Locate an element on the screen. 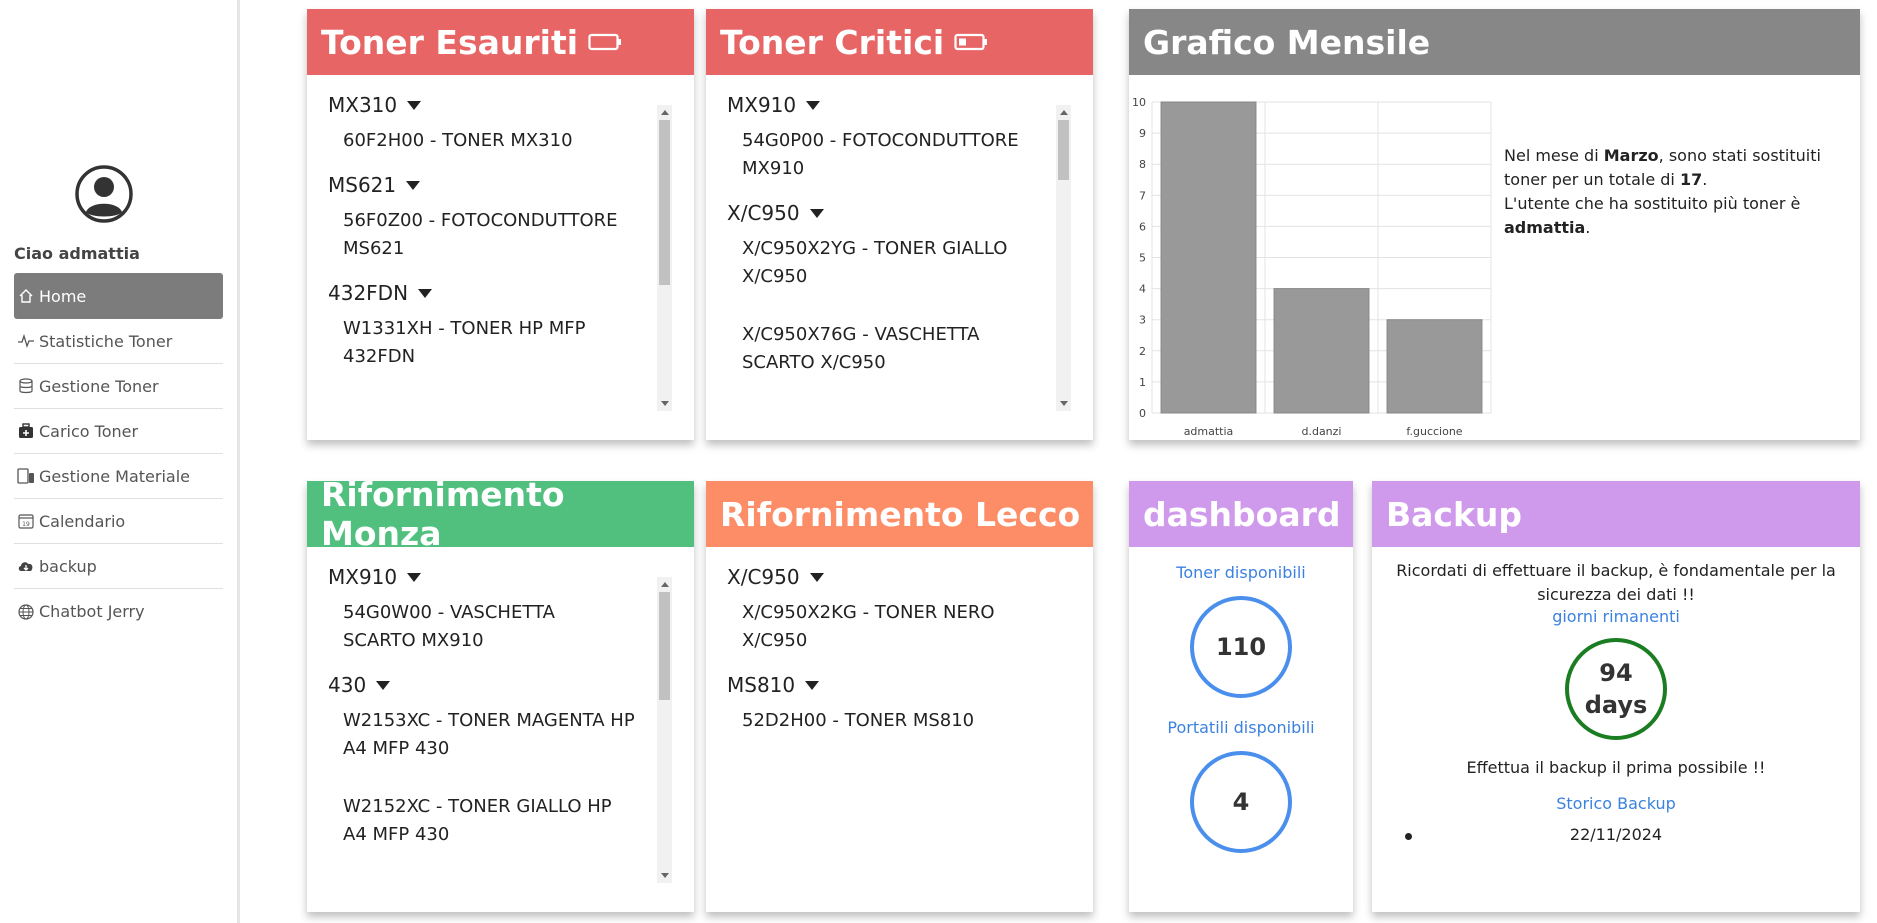  toner-esauriti-header: Toner Esauriti is located at coordinates (500, 42).